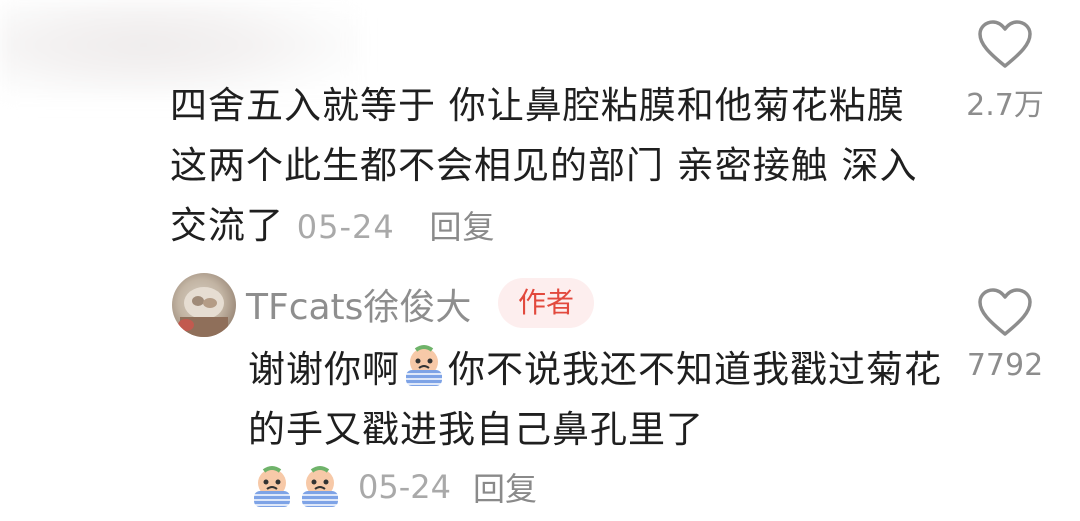 This screenshot has width=1080, height=521. What do you see at coordinates (358, 304) in the screenshot?
I see `reply-author-name: TFcats徐俊大` at bounding box center [358, 304].